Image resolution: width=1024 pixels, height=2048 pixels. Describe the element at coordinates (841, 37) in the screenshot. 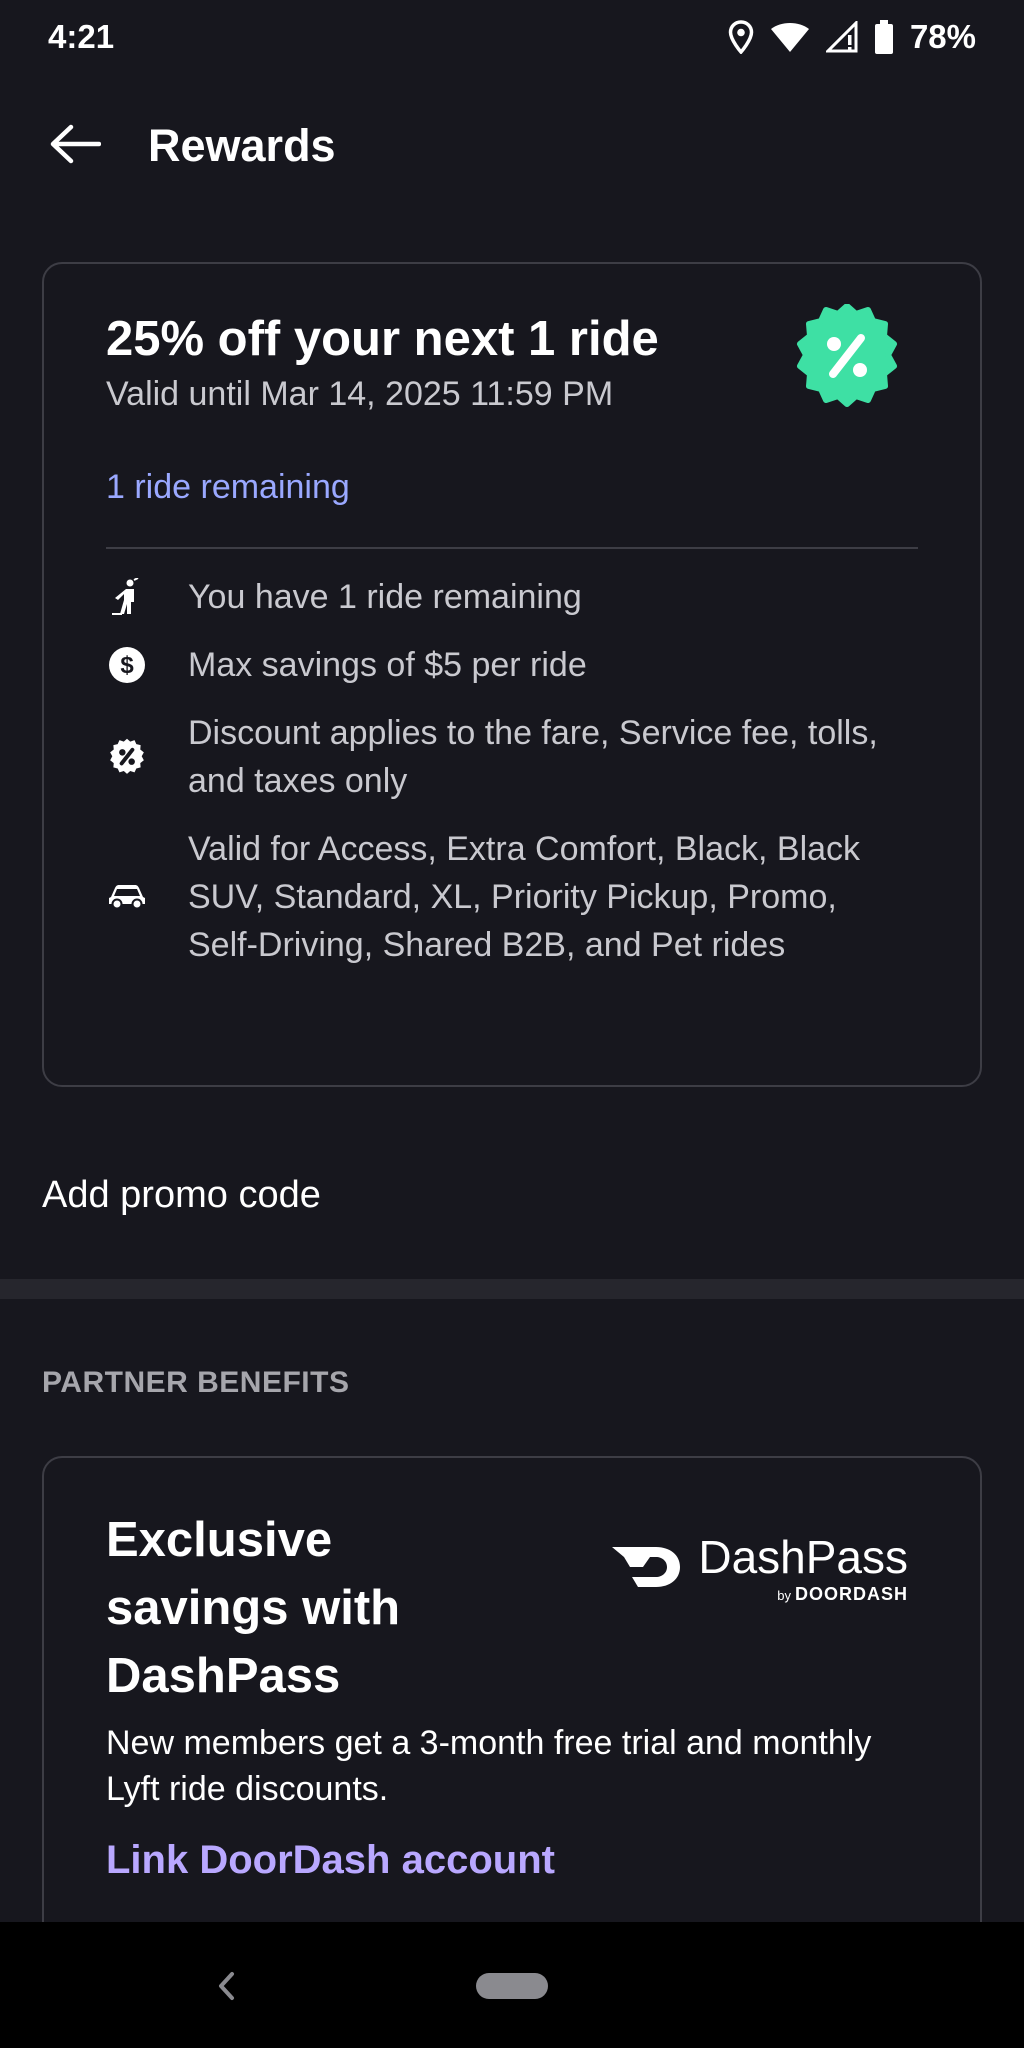

I see `signal-icon` at that location.